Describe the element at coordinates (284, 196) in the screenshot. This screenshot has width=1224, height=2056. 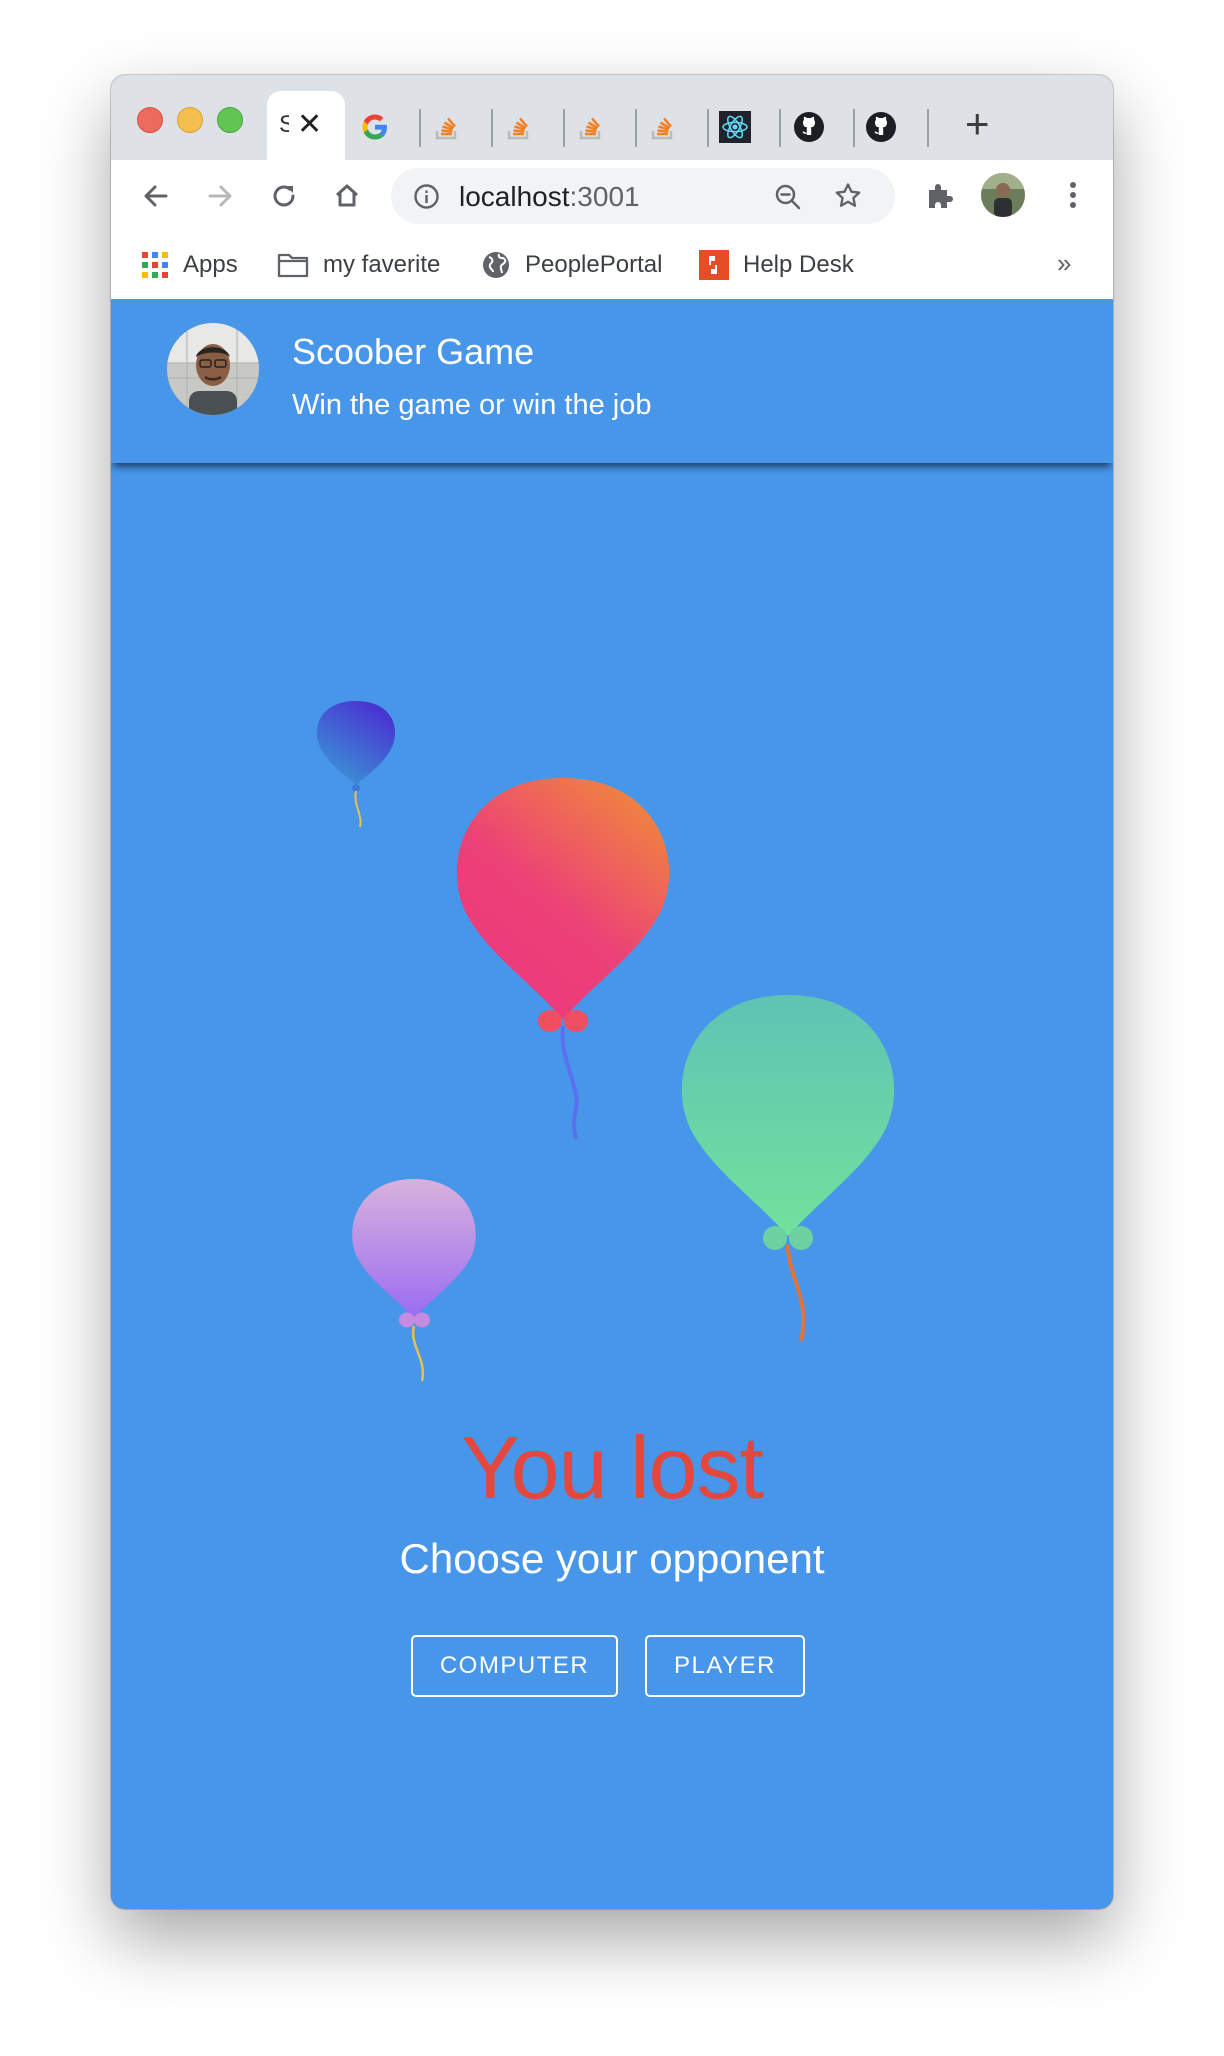
I see `reload-icon` at that location.